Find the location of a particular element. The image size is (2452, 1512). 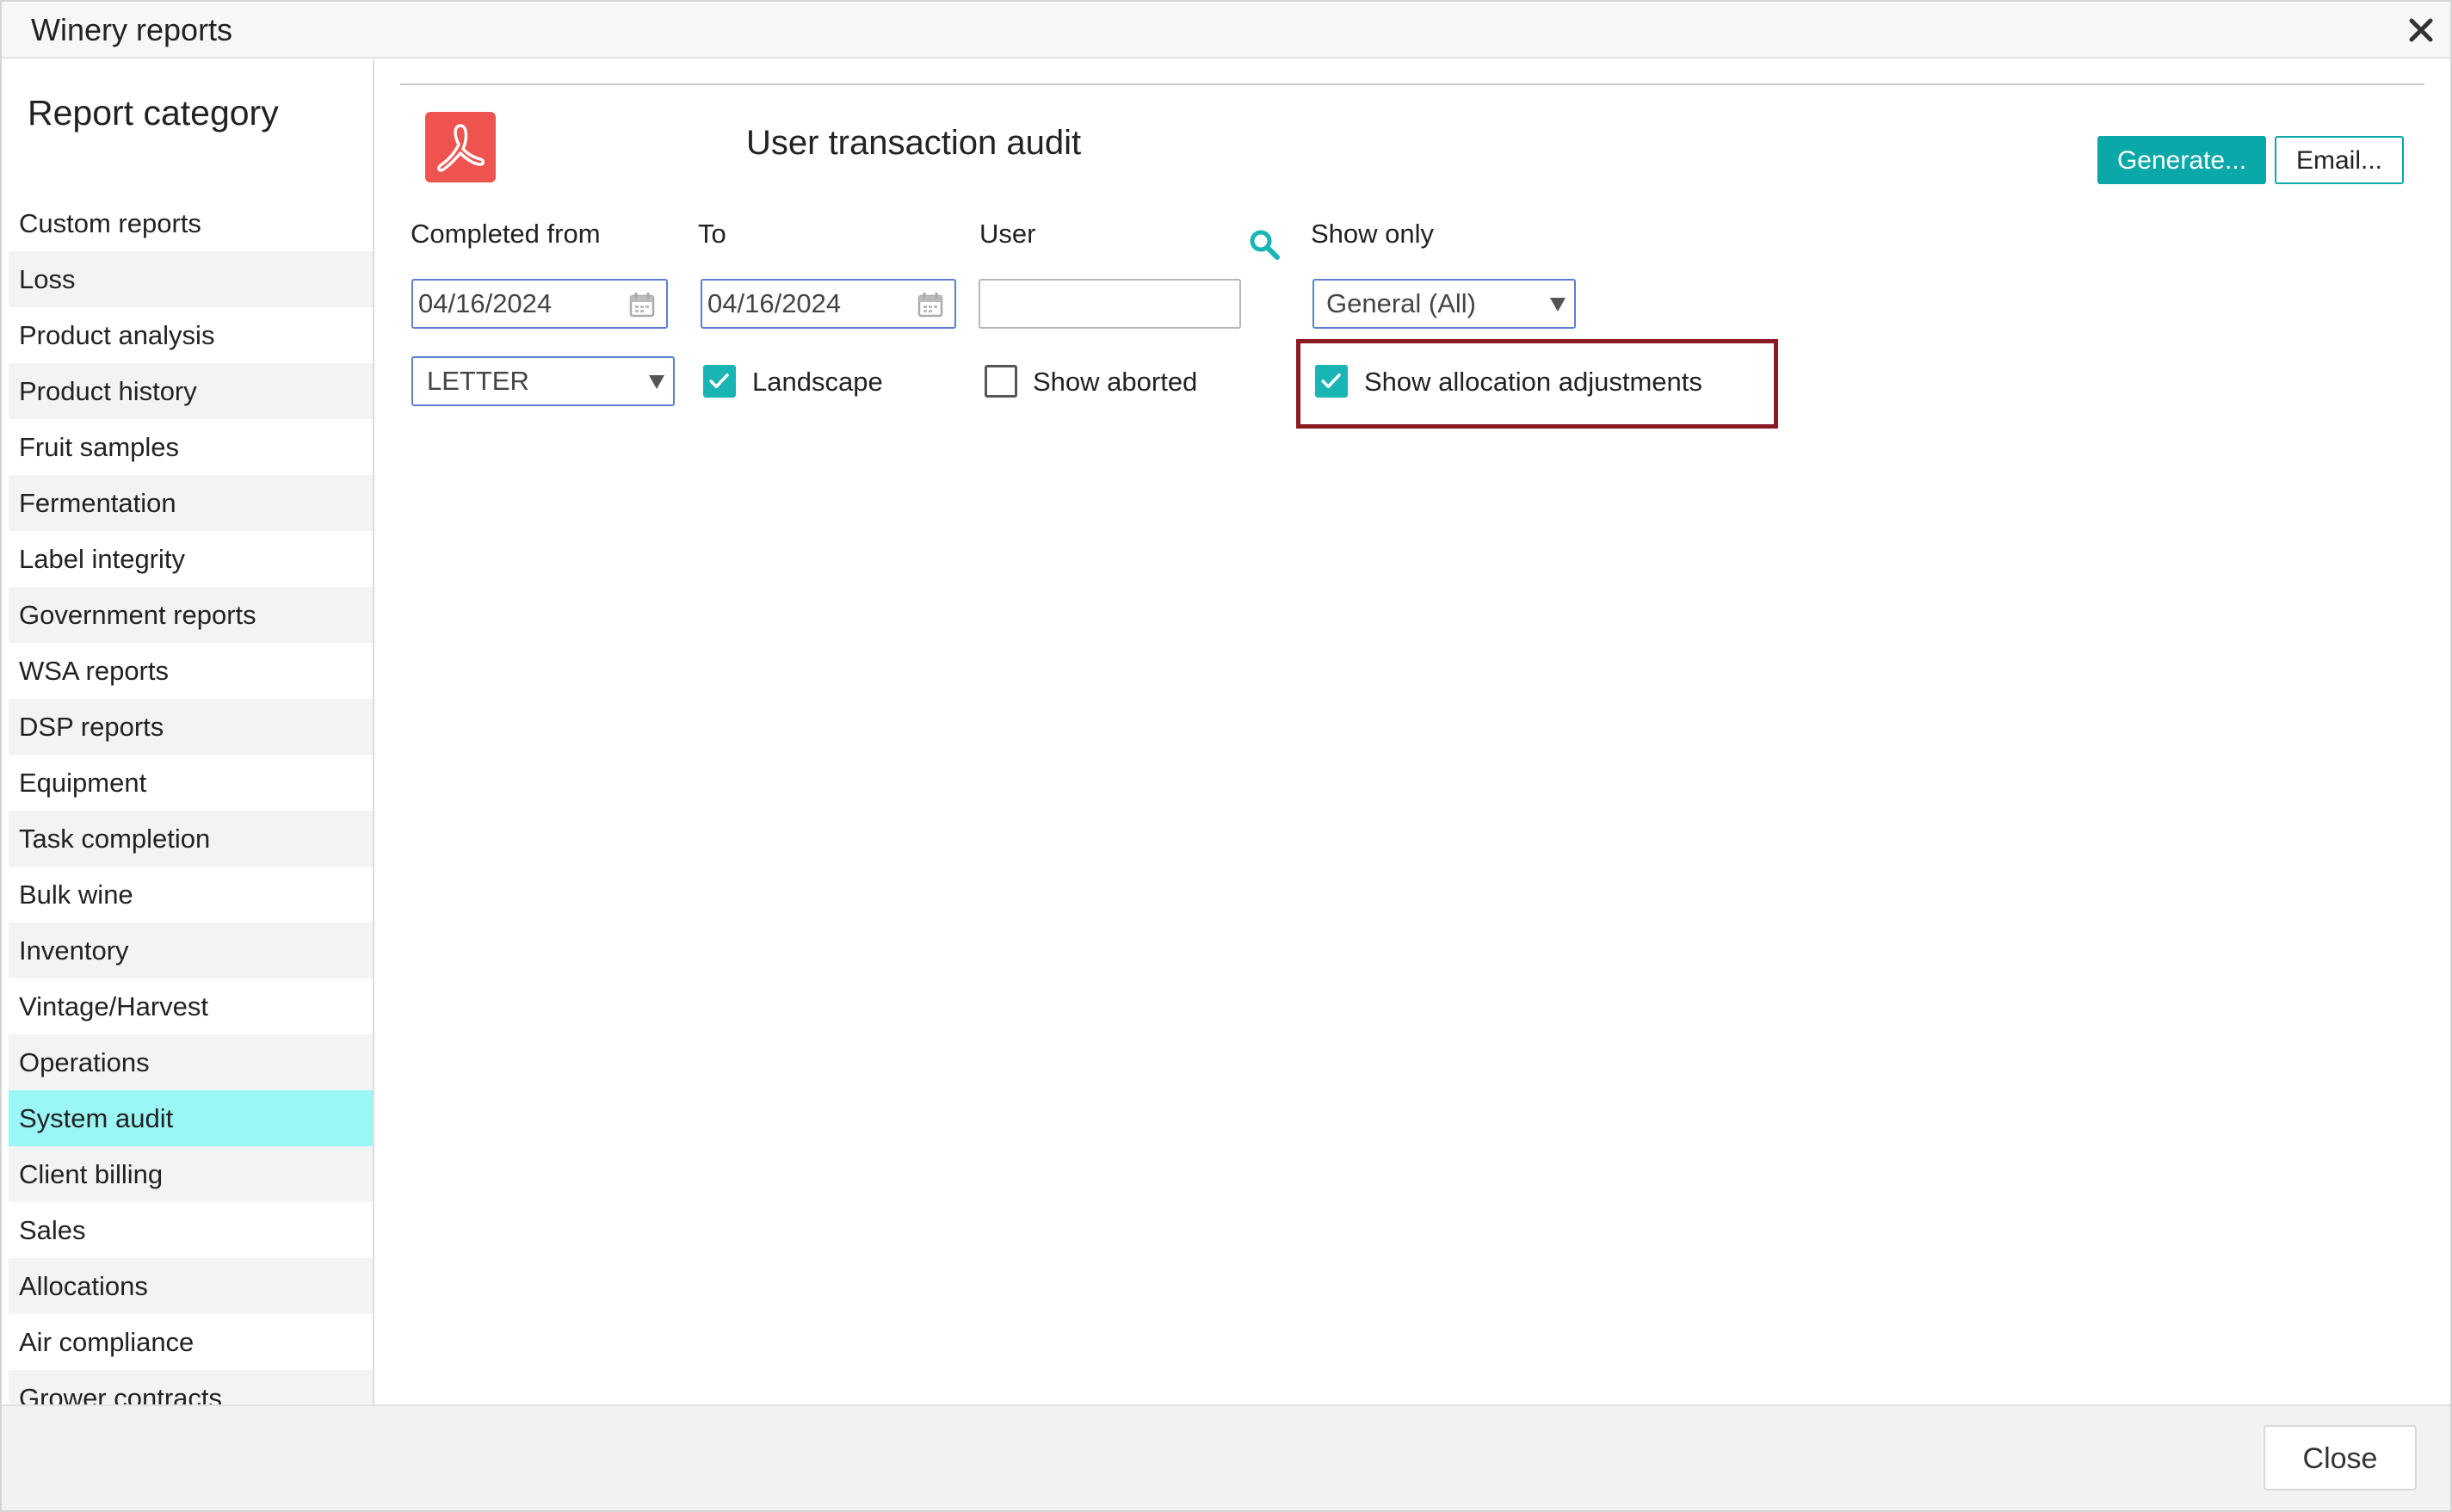

divider is located at coordinates (1412, 84).